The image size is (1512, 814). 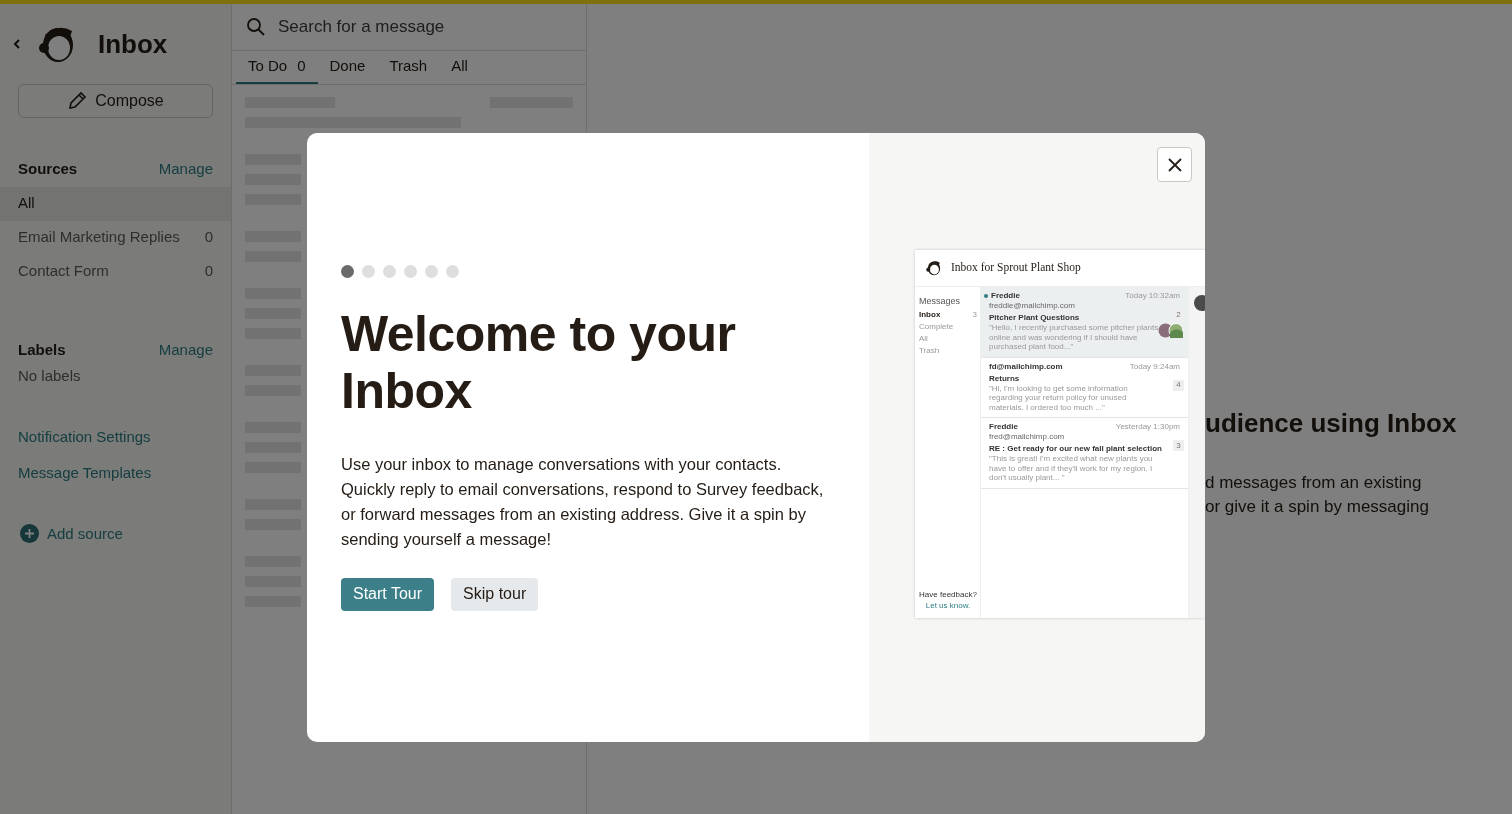 What do you see at coordinates (583, 501) in the screenshot?
I see `modal-description: Use your inbox to manage conversations with your contacts. Quickly reply to email conversations, respond to Survey feedback, or forward messages from an existing address. Give it a spin by sending yourself a message!` at bounding box center [583, 501].